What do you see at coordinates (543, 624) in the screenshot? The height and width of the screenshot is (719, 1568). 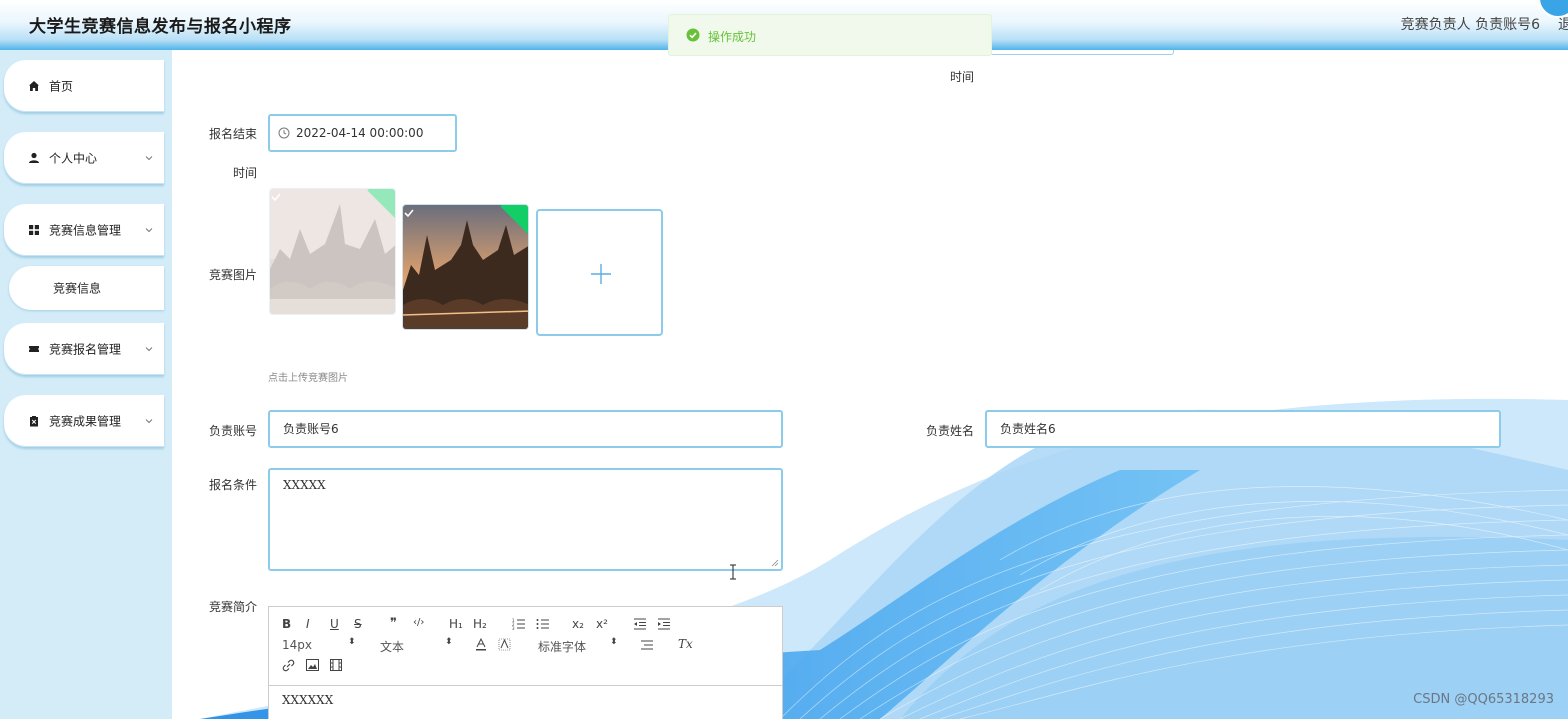 I see `bullet-list-icon` at bounding box center [543, 624].